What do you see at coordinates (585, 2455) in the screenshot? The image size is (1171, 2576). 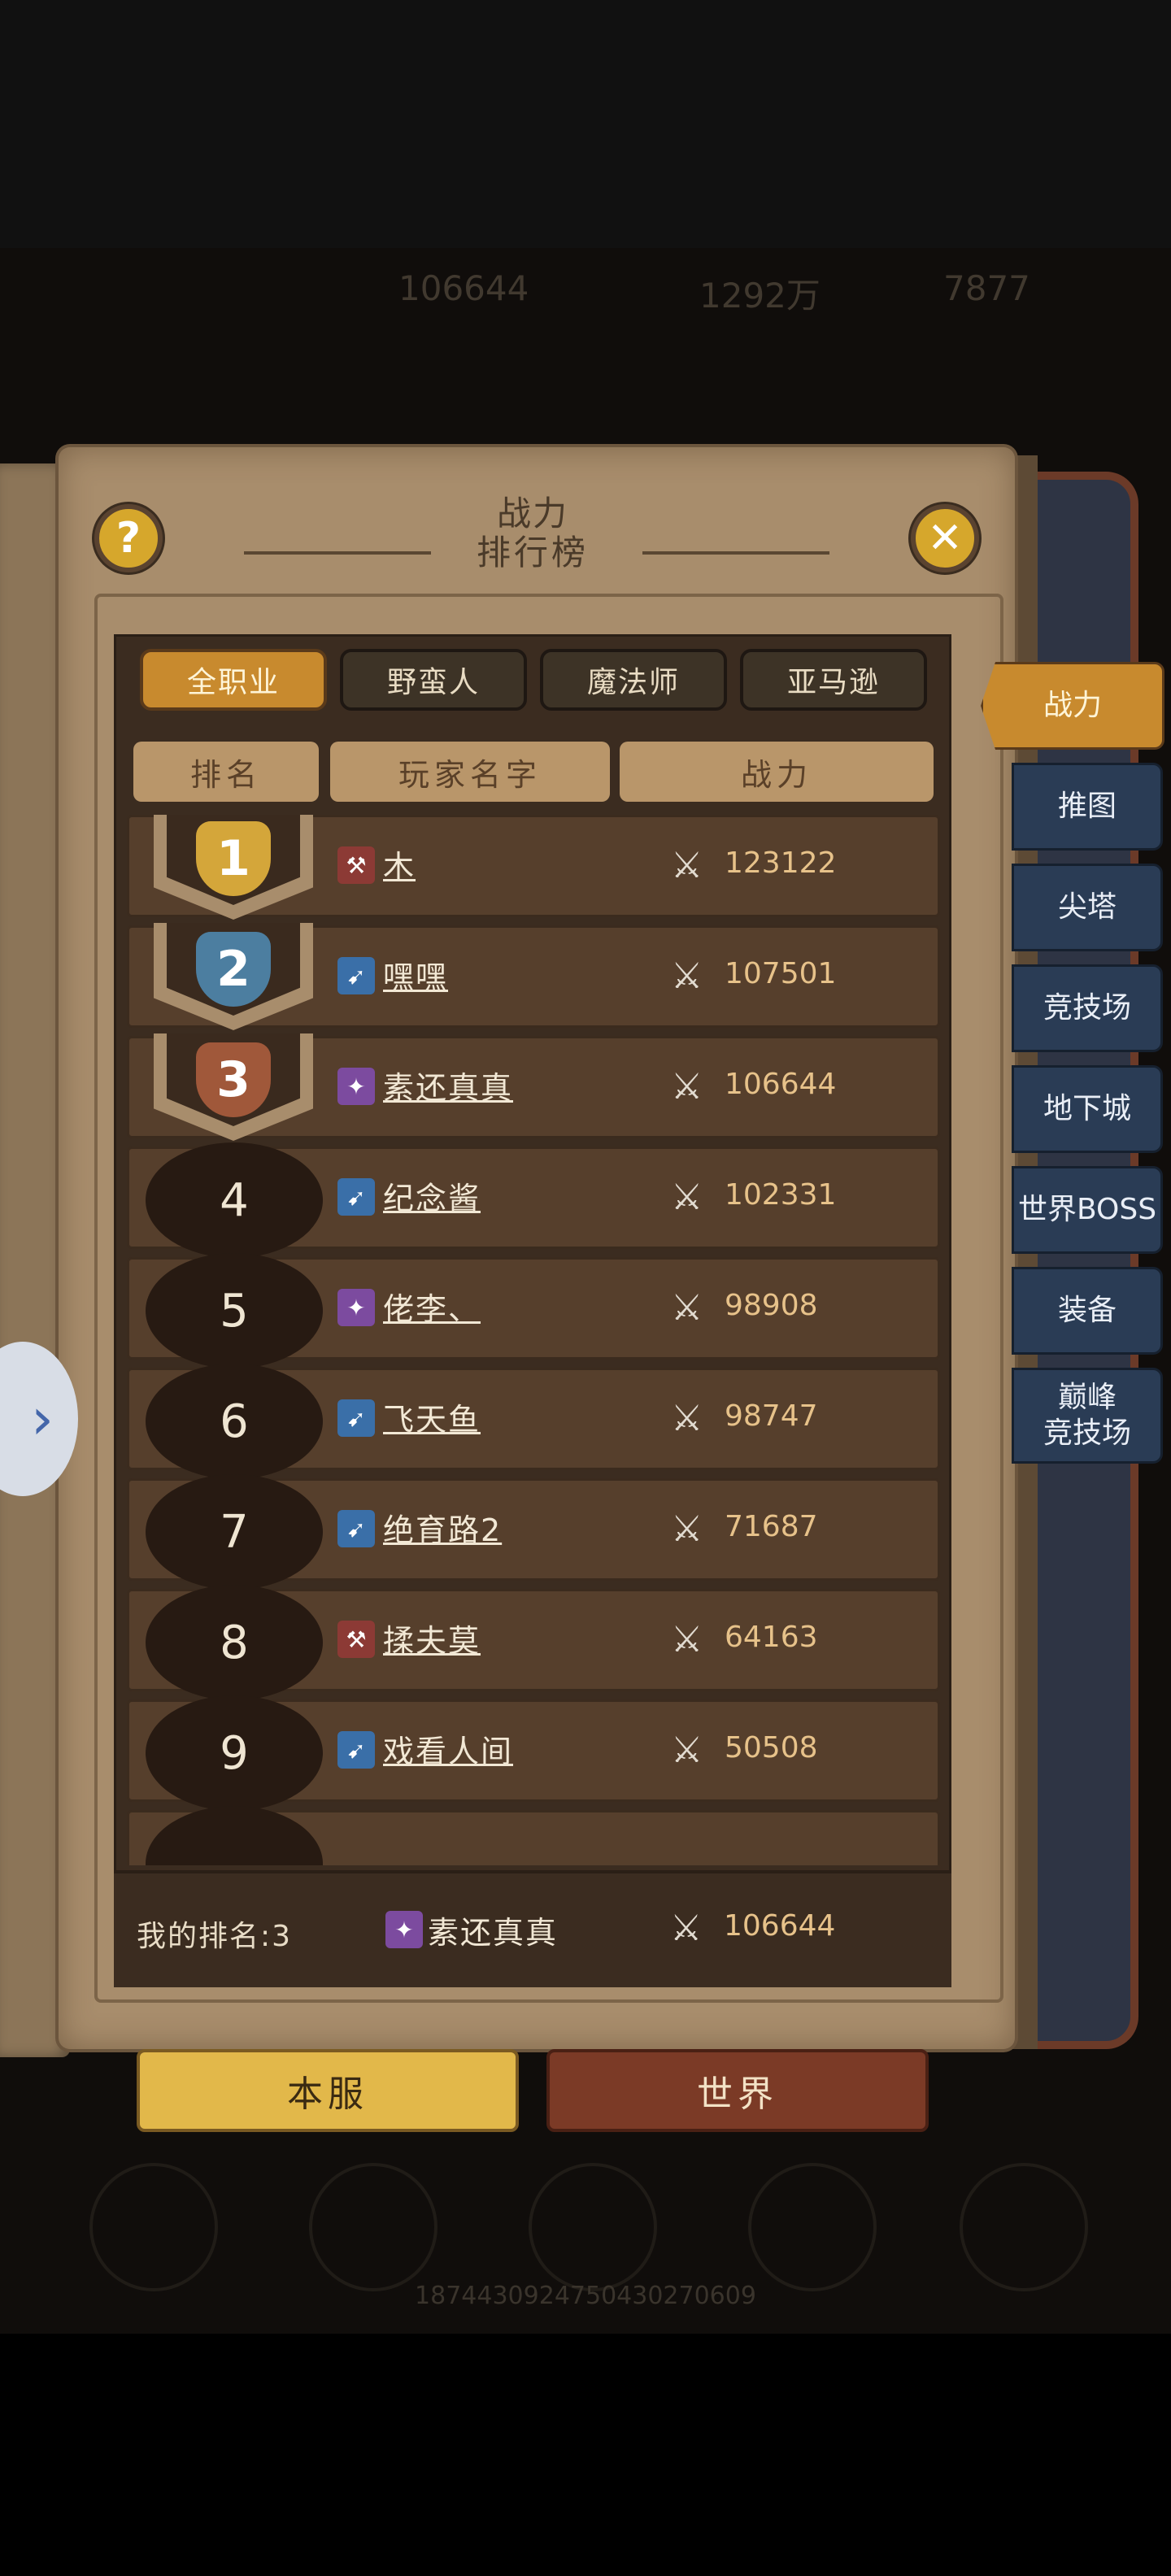 I see `bottom-blank-area` at bounding box center [585, 2455].